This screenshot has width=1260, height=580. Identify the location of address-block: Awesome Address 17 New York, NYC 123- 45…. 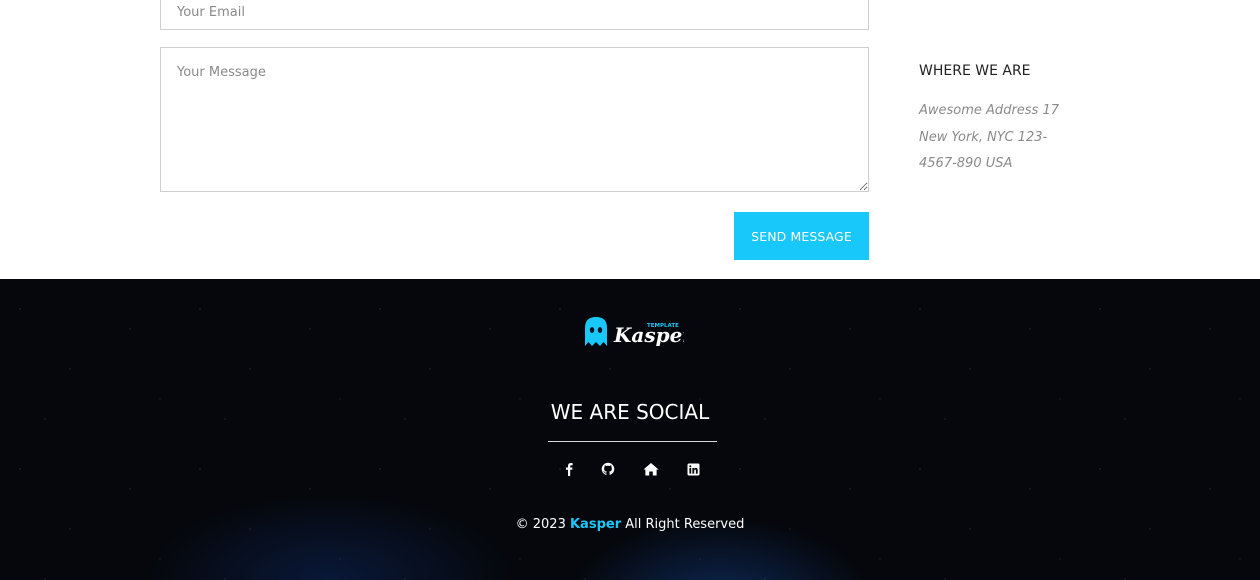
(994, 138).